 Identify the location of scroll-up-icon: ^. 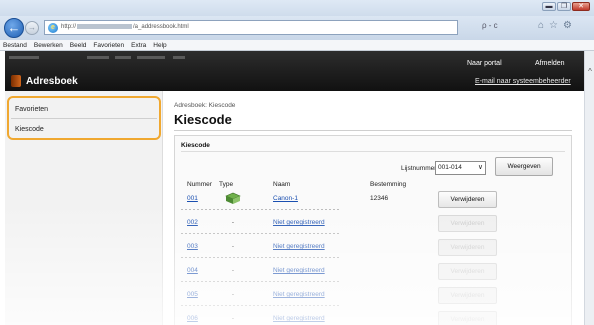
(590, 72).